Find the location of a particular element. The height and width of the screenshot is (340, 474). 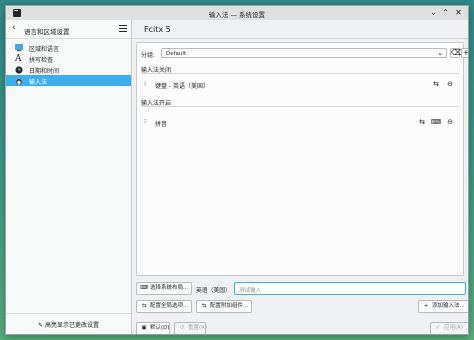

apply-label: 应用(A) is located at coordinates (454, 328).